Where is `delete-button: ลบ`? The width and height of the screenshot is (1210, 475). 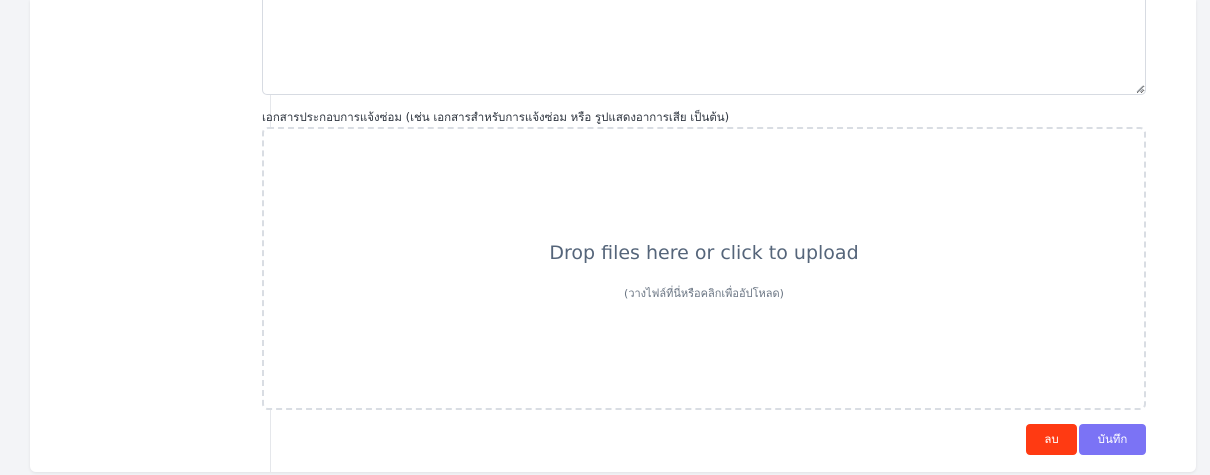 delete-button: ลบ is located at coordinates (1051, 439).